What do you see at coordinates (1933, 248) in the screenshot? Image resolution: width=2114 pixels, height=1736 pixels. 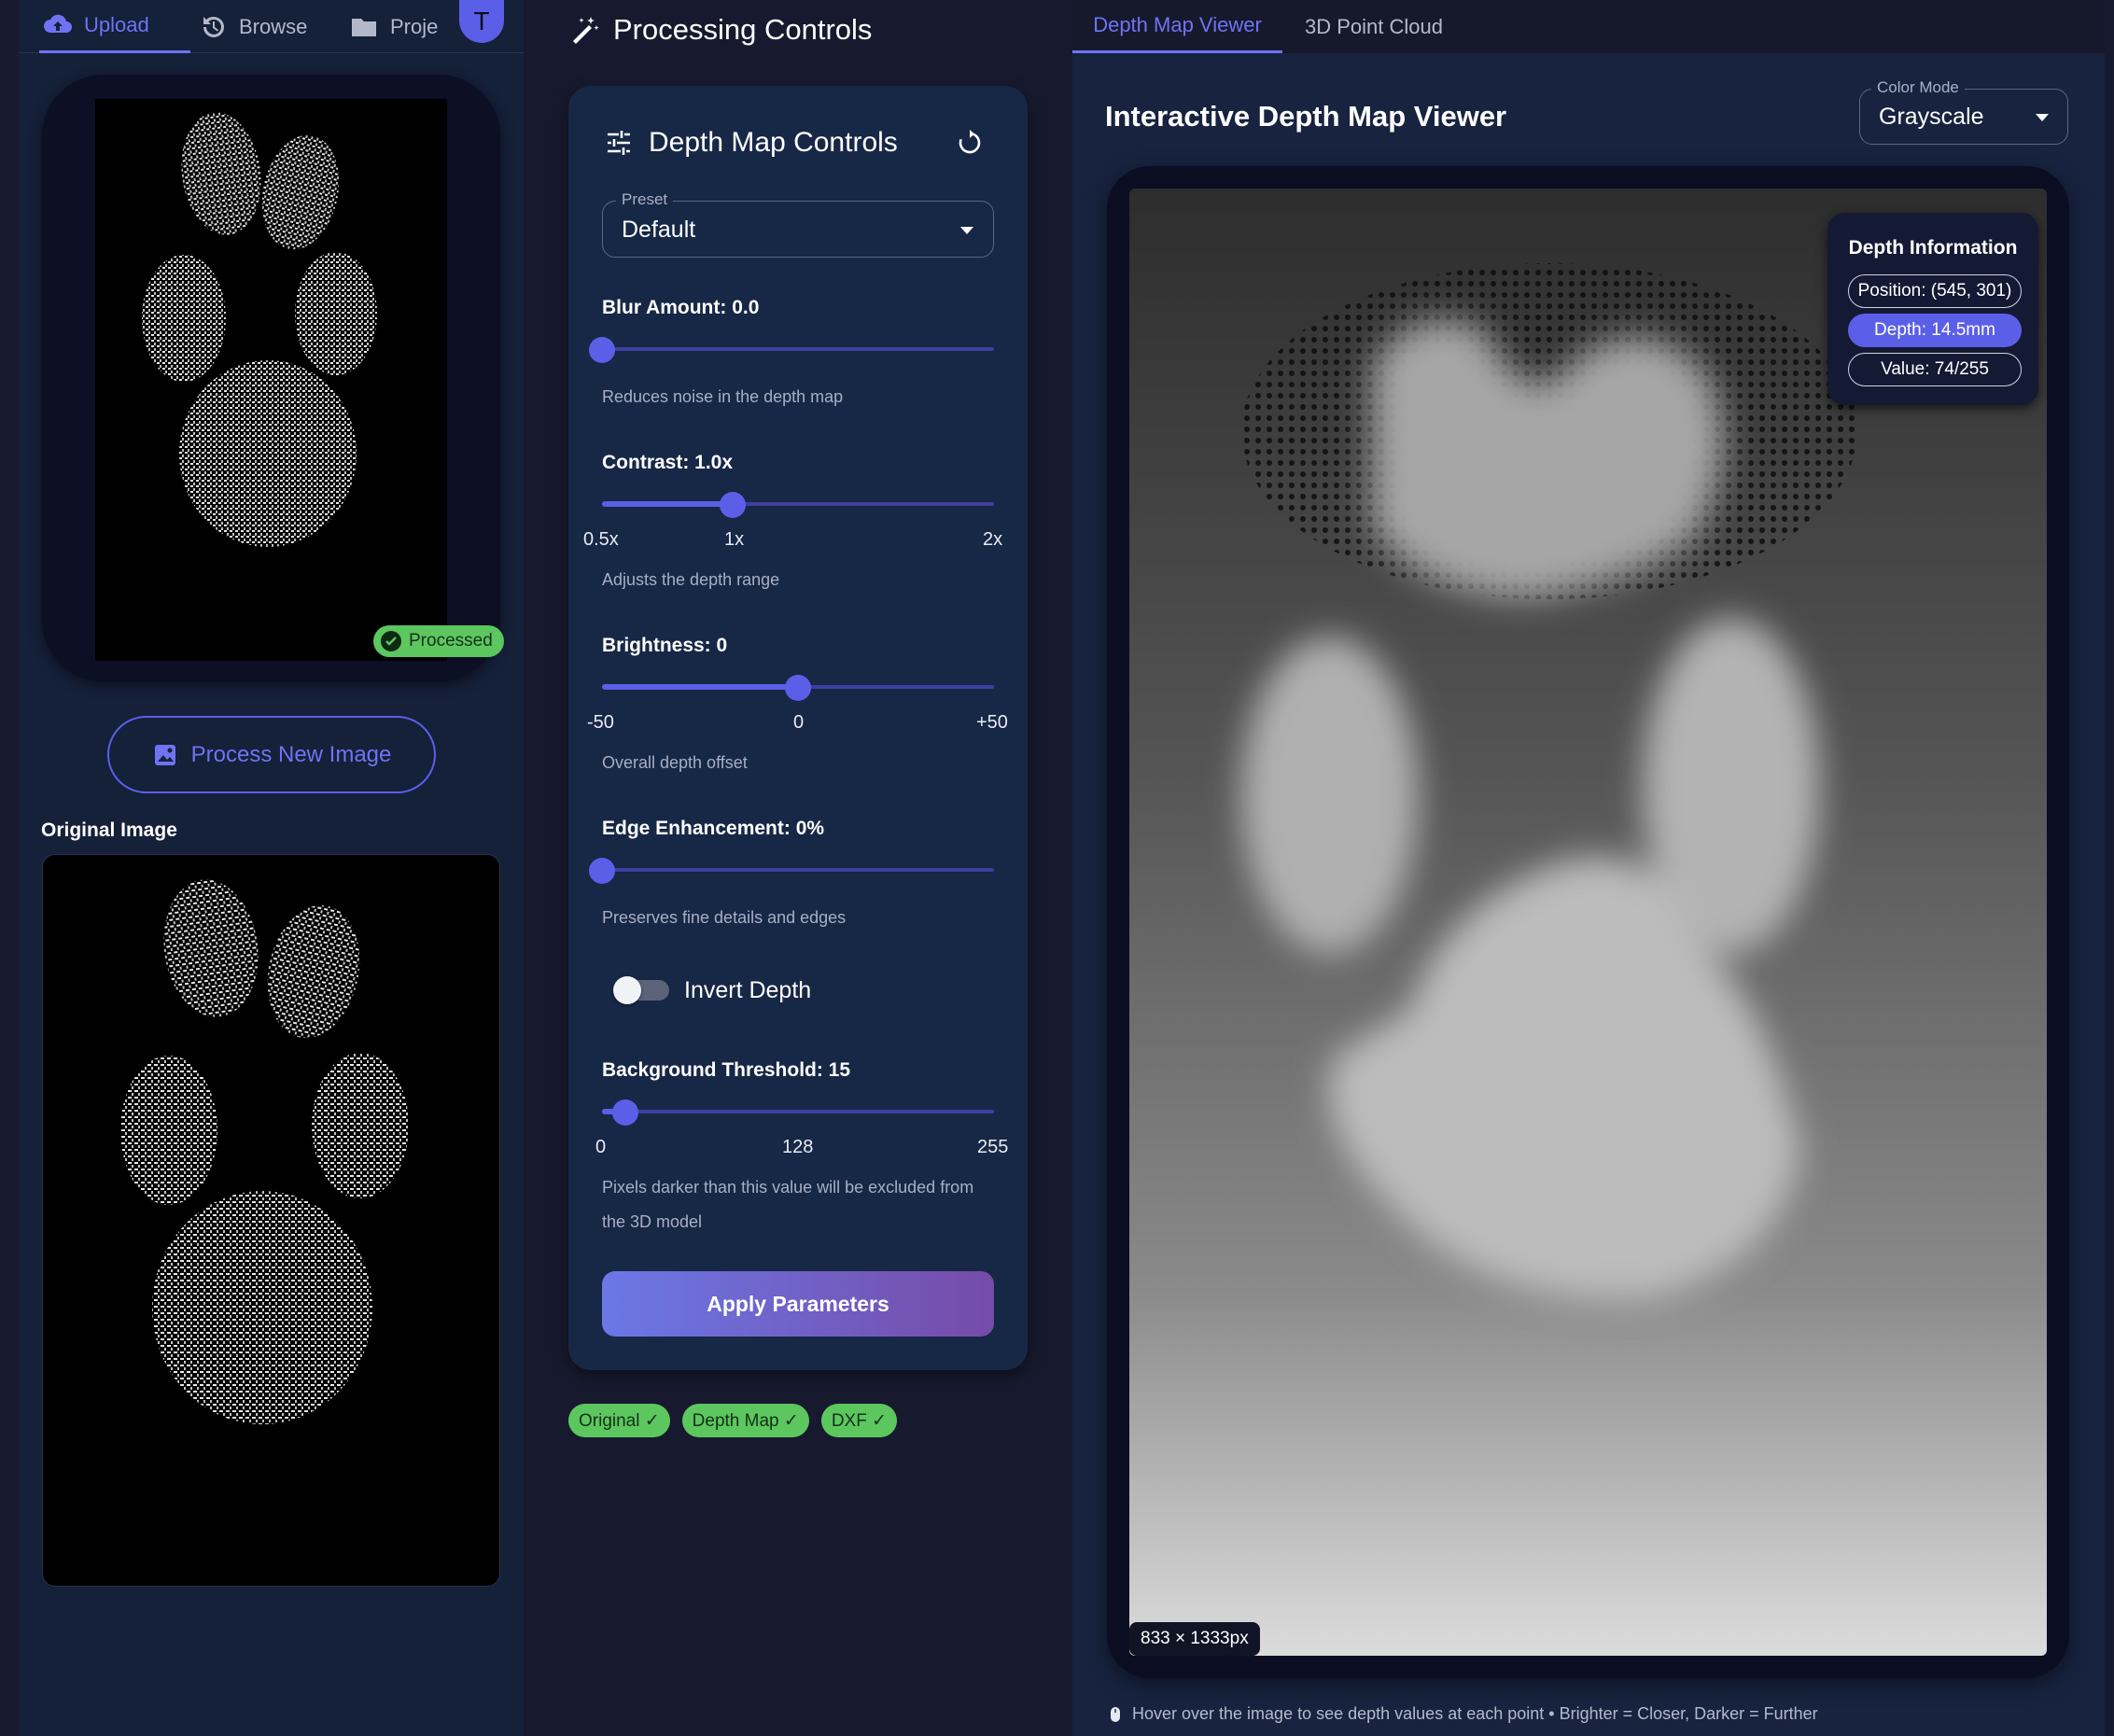 I see `depth-info-title: Depth Information` at bounding box center [1933, 248].